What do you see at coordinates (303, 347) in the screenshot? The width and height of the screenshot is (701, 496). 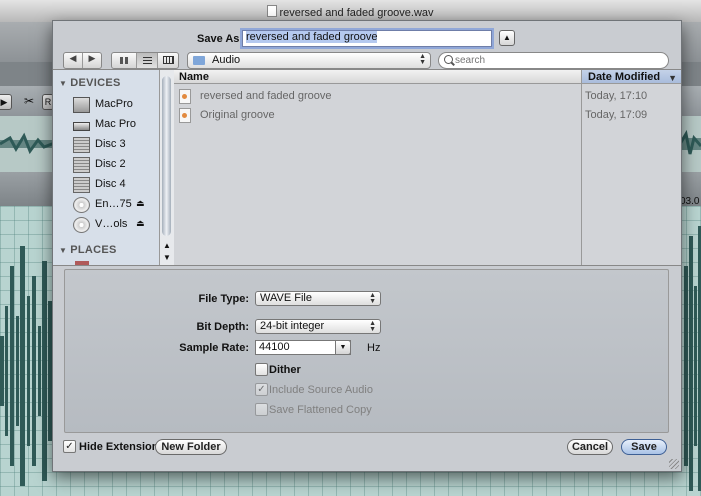 I see `sample-rate-combo: 44100 ▼` at bounding box center [303, 347].